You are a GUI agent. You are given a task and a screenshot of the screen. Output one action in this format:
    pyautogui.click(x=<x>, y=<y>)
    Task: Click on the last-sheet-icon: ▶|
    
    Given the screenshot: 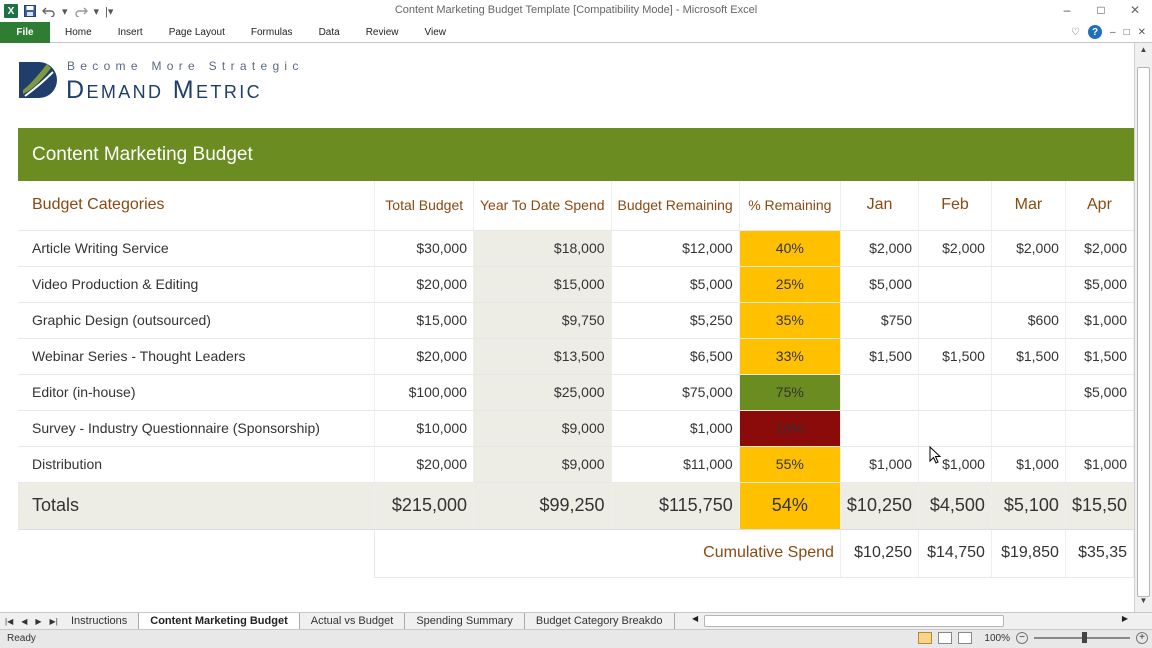 What is the action you would take?
    pyautogui.click(x=54, y=621)
    